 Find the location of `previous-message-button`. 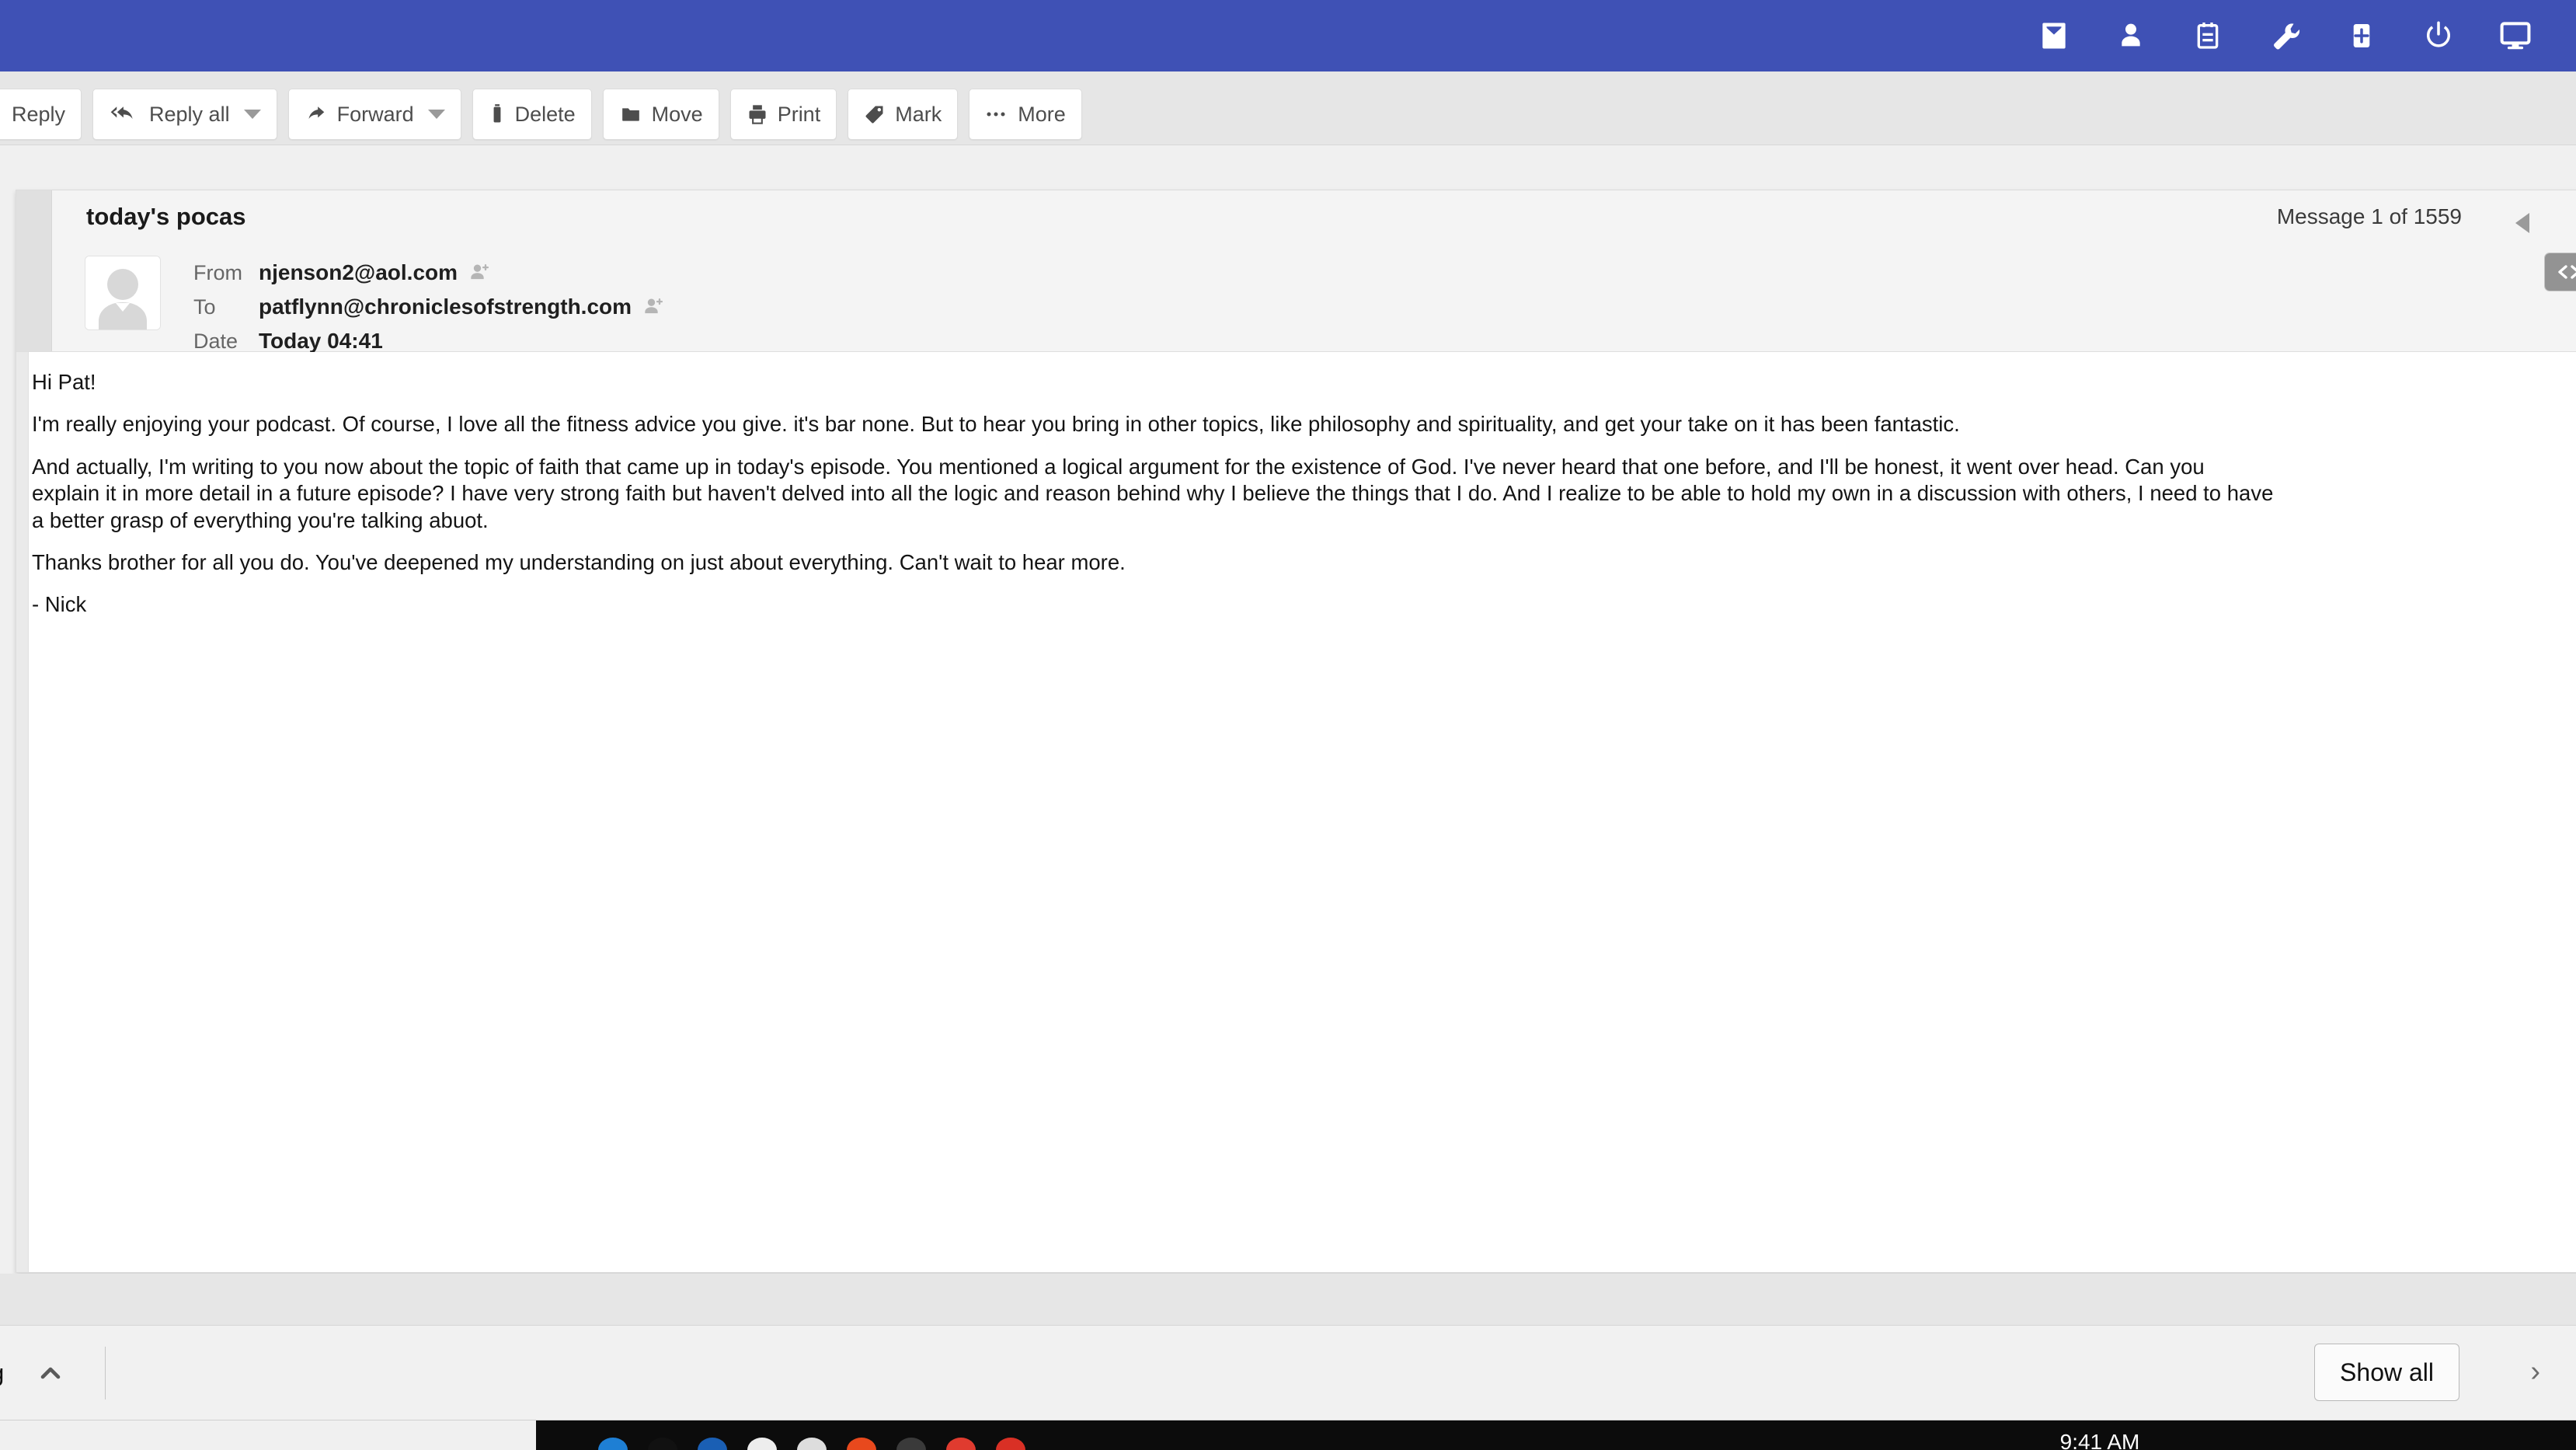

previous-message-button is located at coordinates (2522, 223).